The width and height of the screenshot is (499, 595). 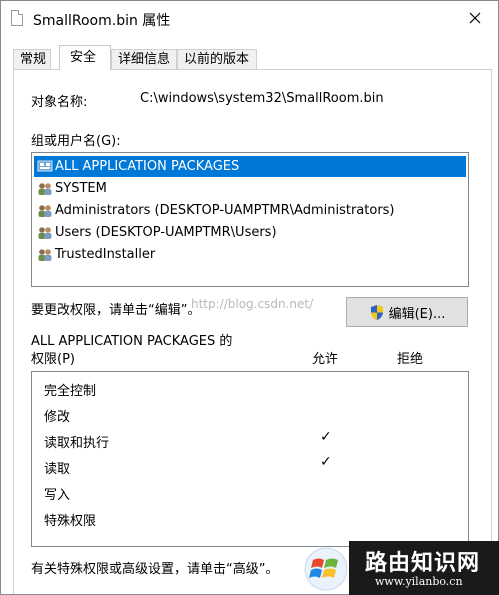 I want to click on app-packages-icon, so click(x=45, y=166).